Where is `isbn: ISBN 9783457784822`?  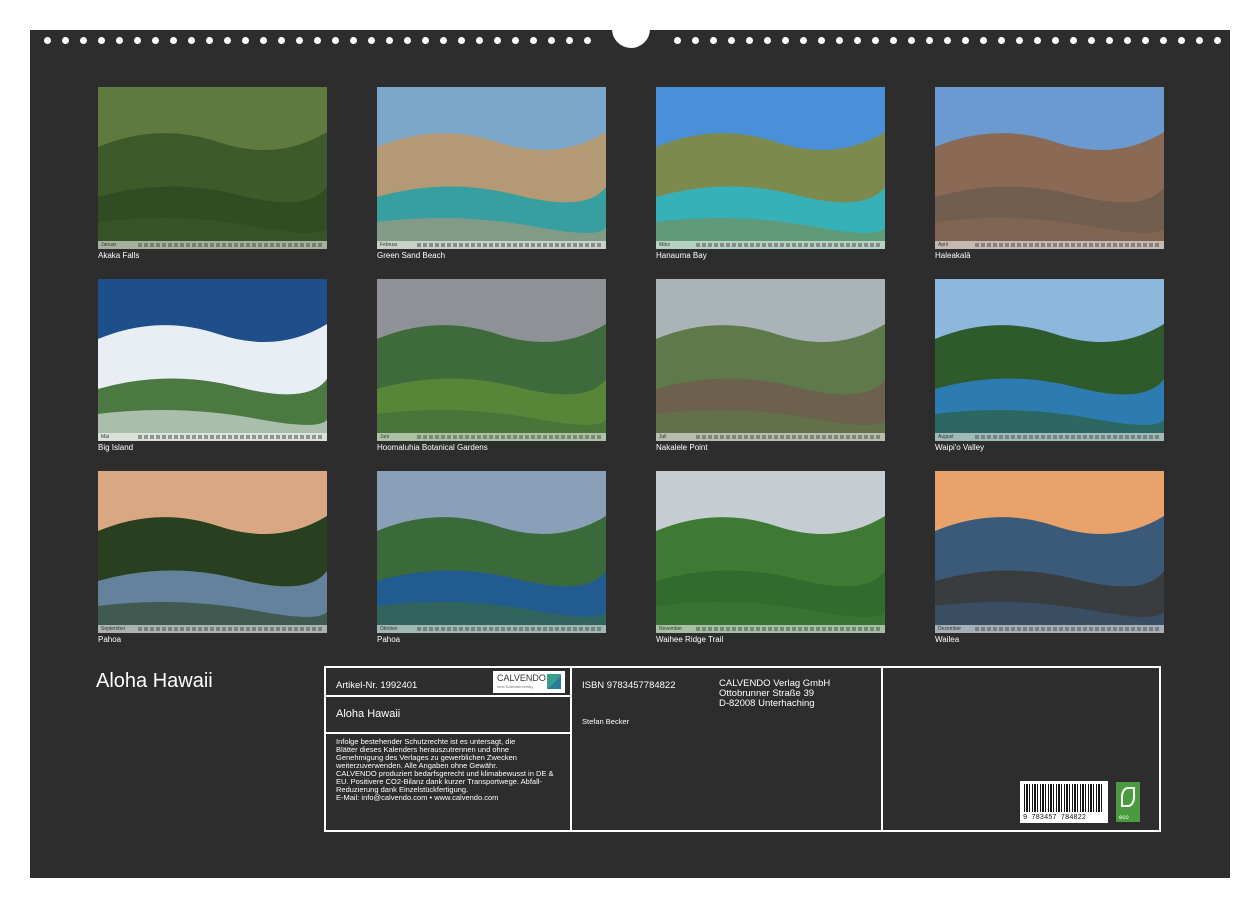 isbn: ISBN 9783457784822 is located at coordinates (629, 685).